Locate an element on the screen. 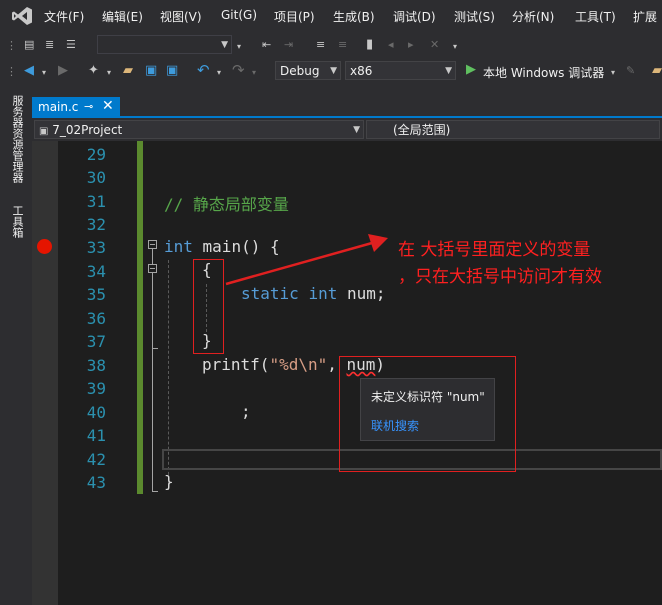 The image size is (662, 605). annotation-text-line2: ，只在大括号中访问才有效 is located at coordinates (500, 277).